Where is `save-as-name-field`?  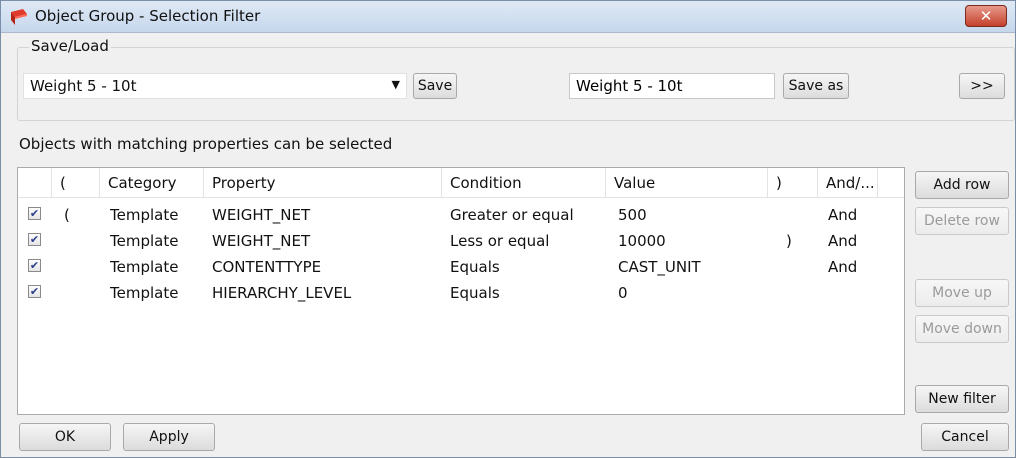
save-as-name-field is located at coordinates (672, 86).